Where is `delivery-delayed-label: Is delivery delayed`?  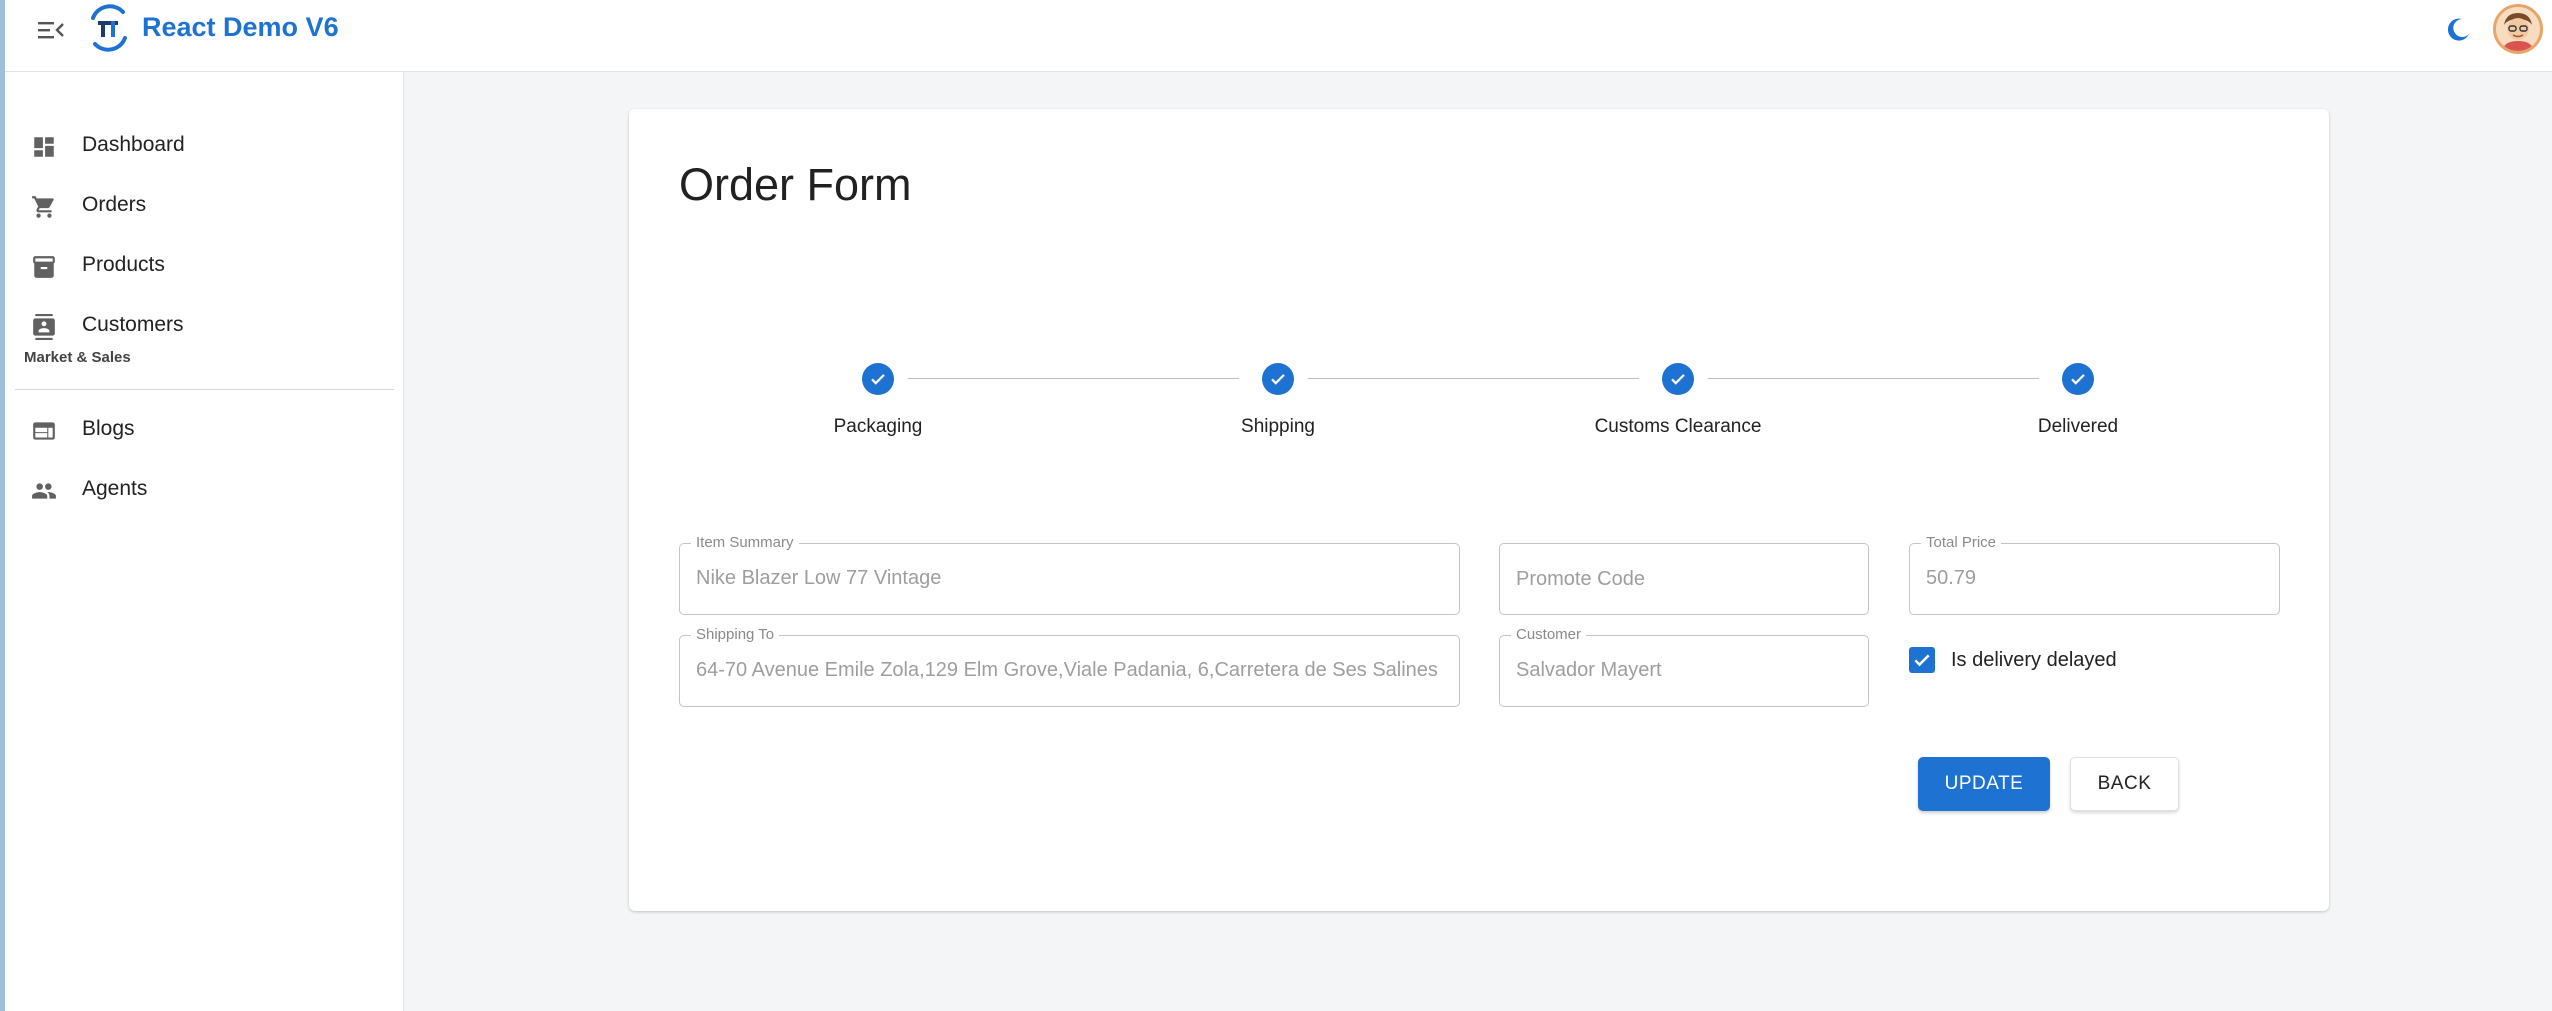
delivery-delayed-label: Is delivery delayed is located at coordinates (2034, 659).